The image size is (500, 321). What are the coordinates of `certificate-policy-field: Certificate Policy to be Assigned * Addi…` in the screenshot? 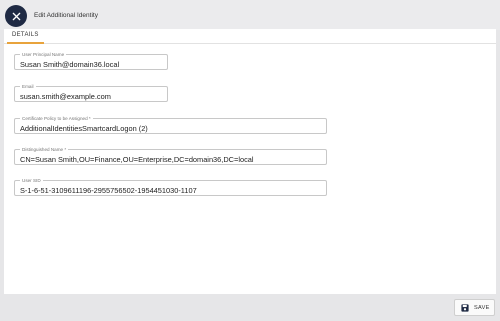 It's located at (170, 124).